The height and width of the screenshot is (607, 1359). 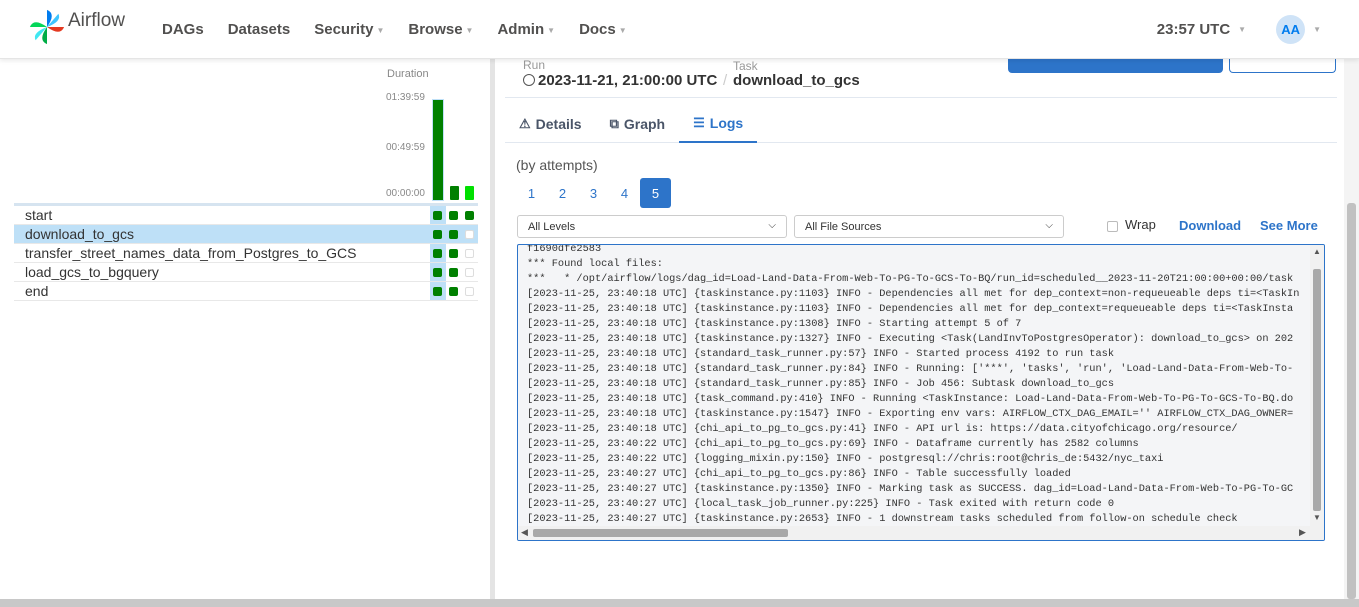 What do you see at coordinates (183, 29) in the screenshot?
I see `nav-dags: DAGs` at bounding box center [183, 29].